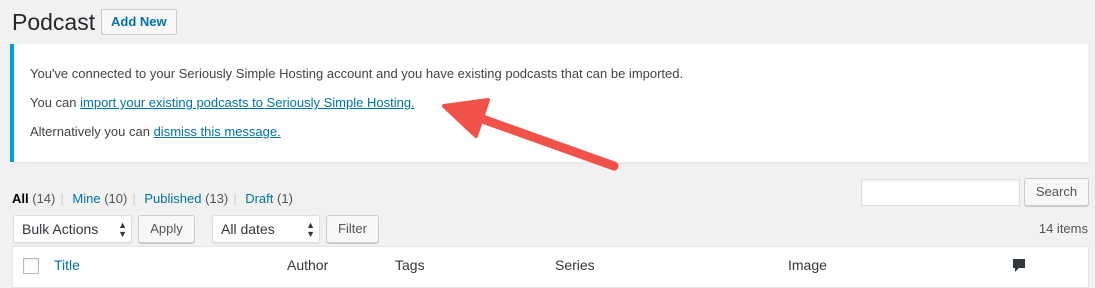  What do you see at coordinates (248, 229) in the screenshot?
I see `date-filter-value: All dates` at bounding box center [248, 229].